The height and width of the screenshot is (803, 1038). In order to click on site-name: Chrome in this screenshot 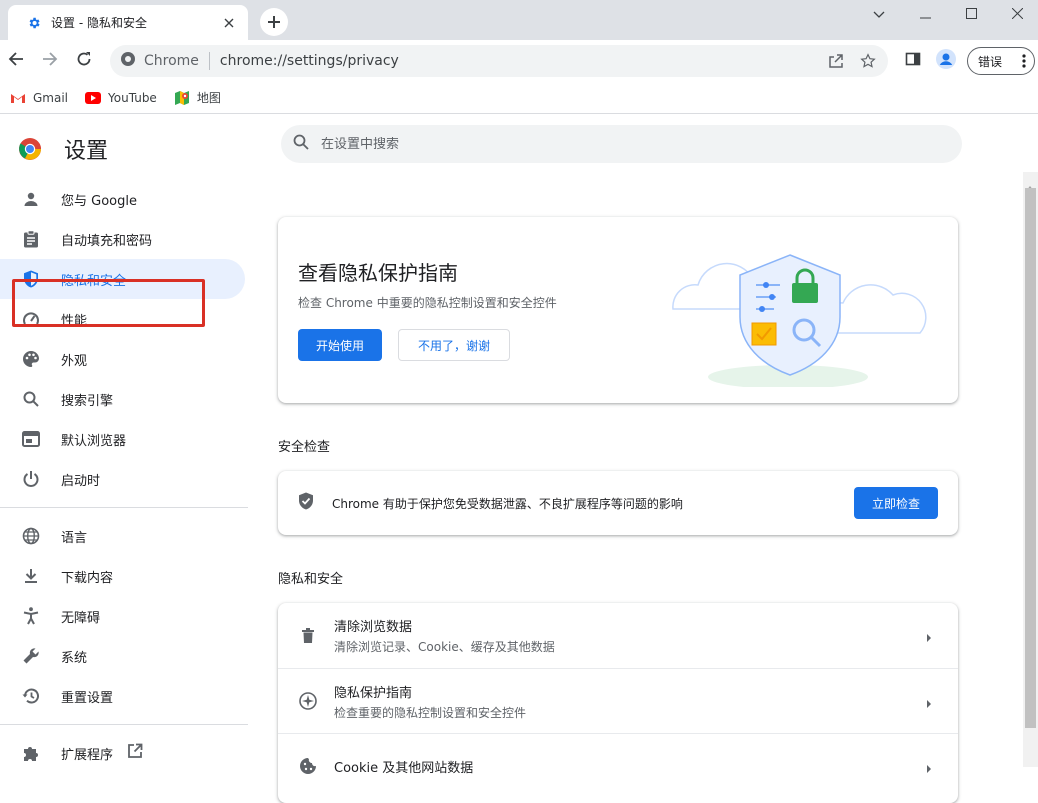, I will do `click(171, 61)`.